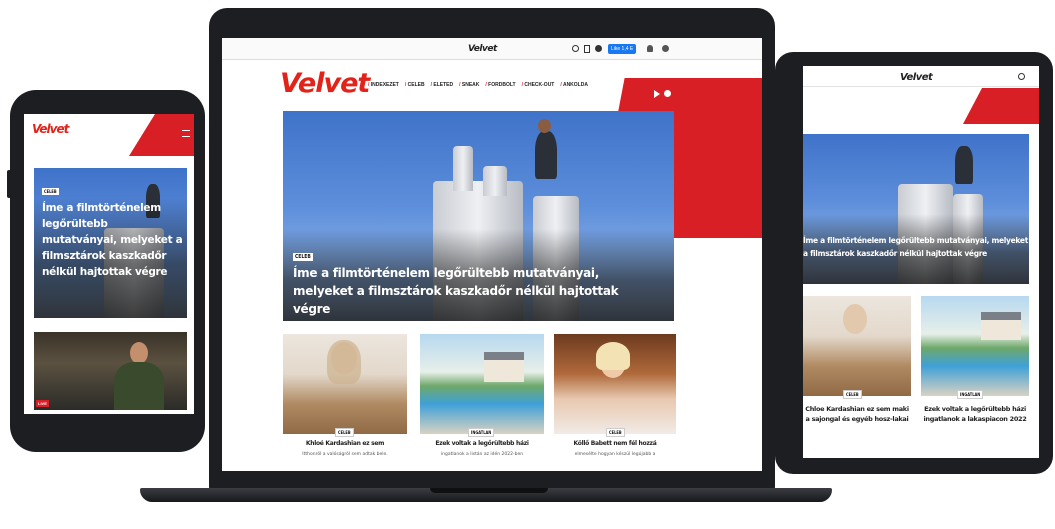 The width and height of the screenshot is (1055, 529). What do you see at coordinates (622, 49) in the screenshot?
I see `follow-button: Like 1,4 E` at bounding box center [622, 49].